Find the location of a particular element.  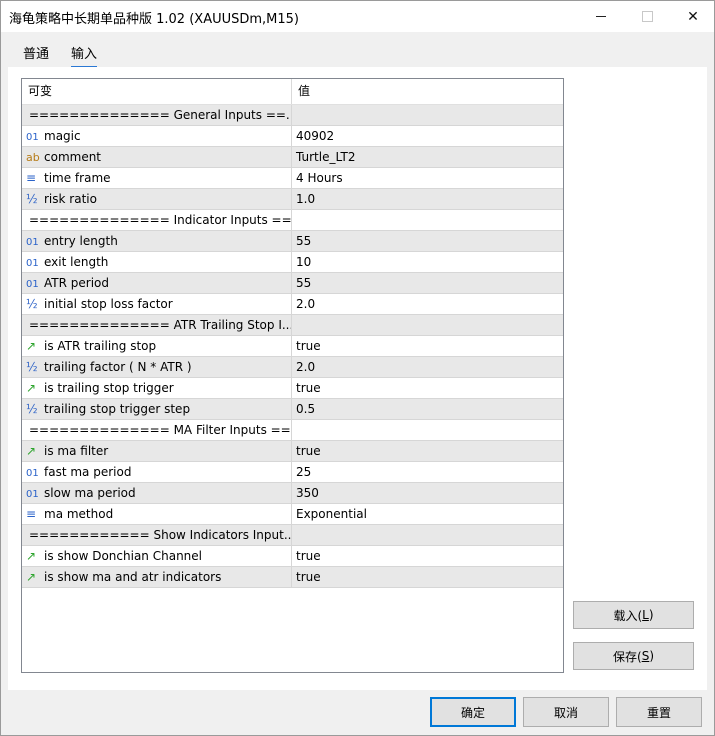

grid-param-row: ½ trailing factor ( N * ATR ) 2.0 is located at coordinates (292, 367).